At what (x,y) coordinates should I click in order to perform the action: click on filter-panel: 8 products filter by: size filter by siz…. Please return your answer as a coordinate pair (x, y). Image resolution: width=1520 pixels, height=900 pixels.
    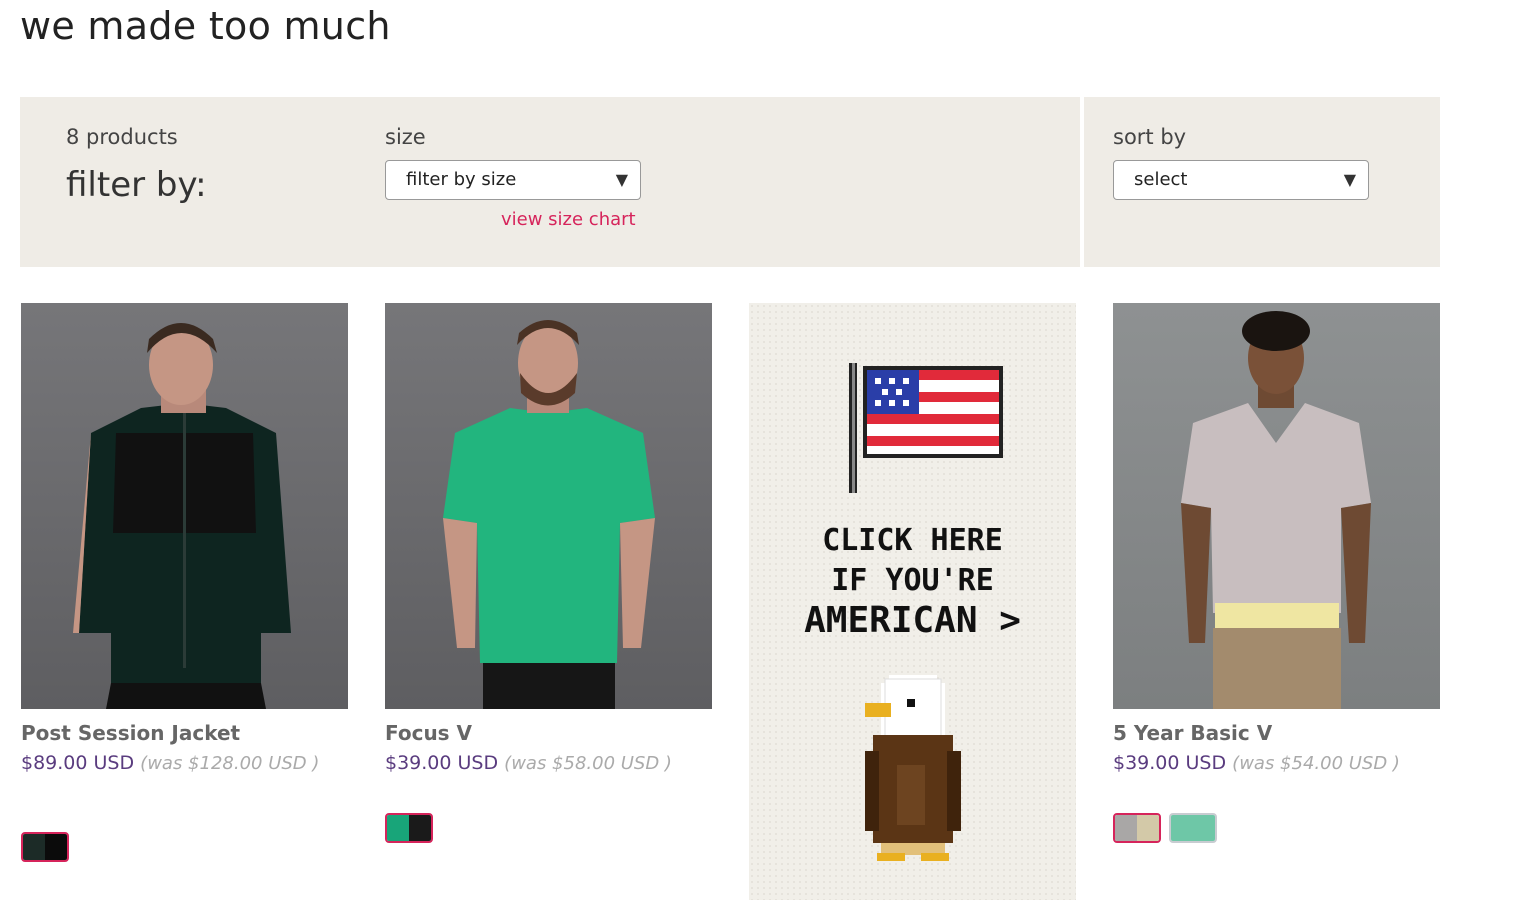
    Looking at the image, I should click on (550, 182).